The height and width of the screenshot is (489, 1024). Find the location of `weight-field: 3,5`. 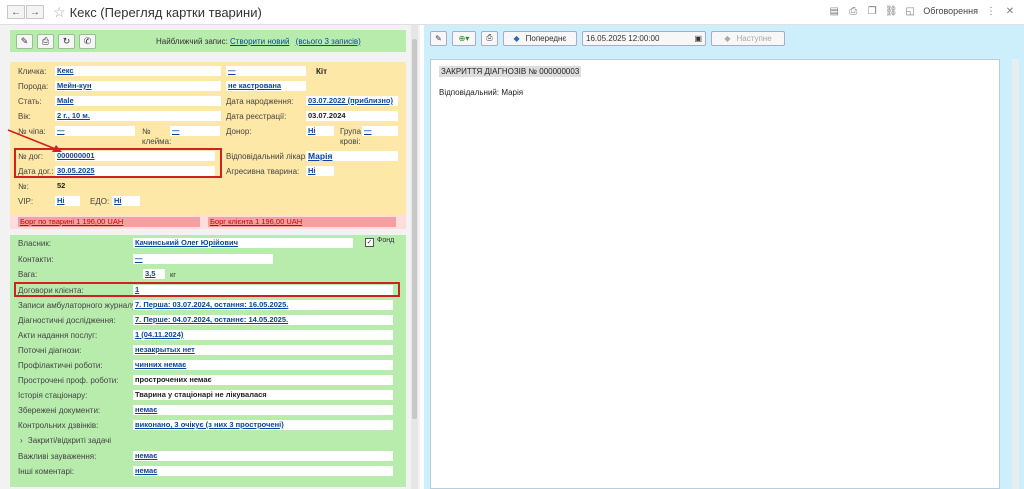

weight-field: 3,5 is located at coordinates (154, 274).